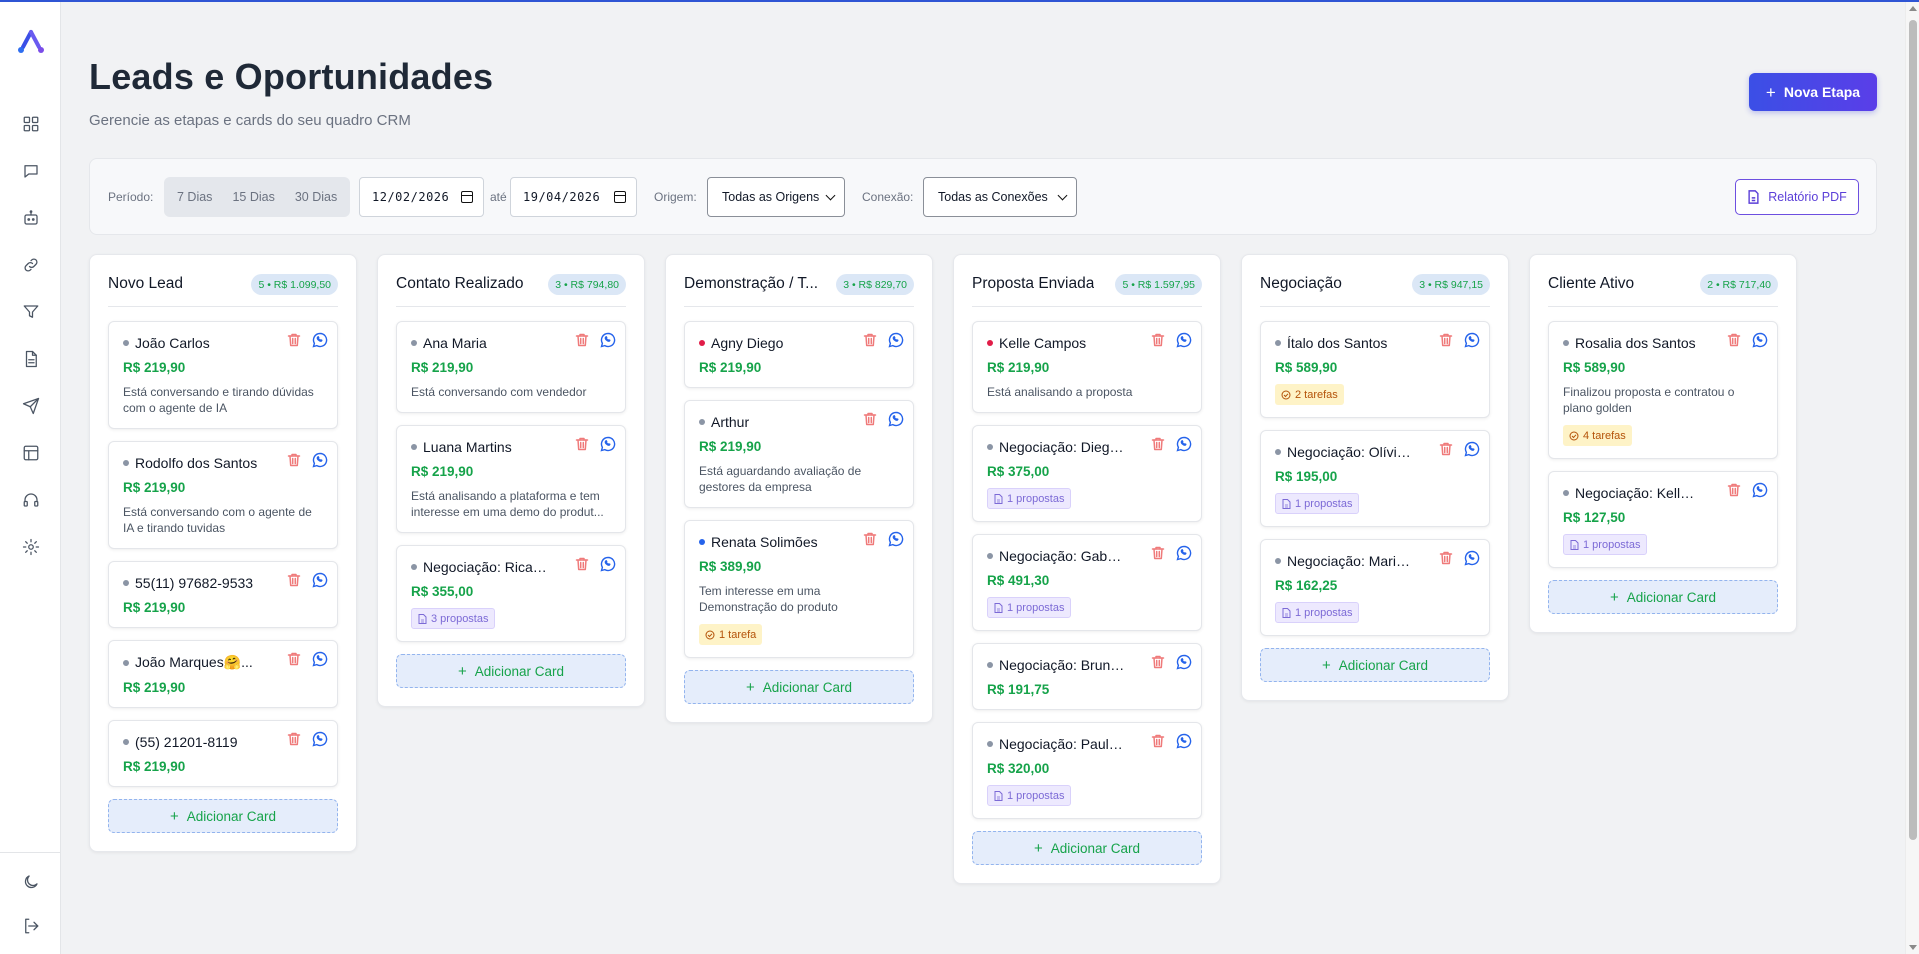  Describe the element at coordinates (421, 197) in the screenshot. I see `date-from-input: 12/02/2026` at that location.